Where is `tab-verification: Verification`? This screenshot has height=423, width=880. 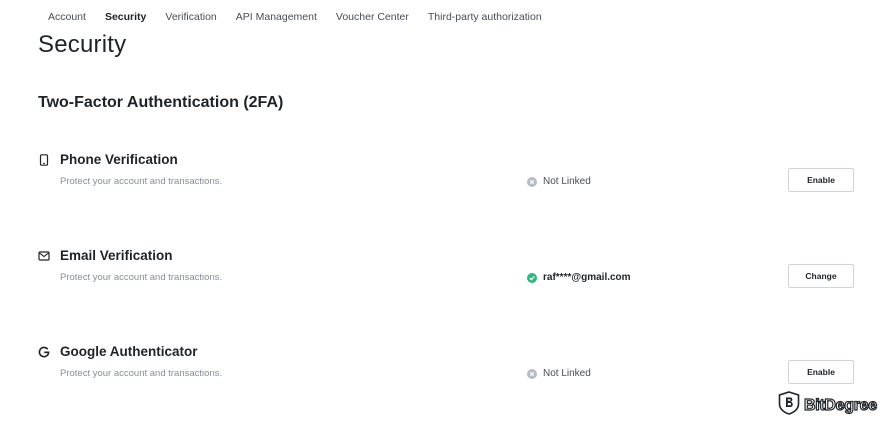 tab-verification: Verification is located at coordinates (190, 17).